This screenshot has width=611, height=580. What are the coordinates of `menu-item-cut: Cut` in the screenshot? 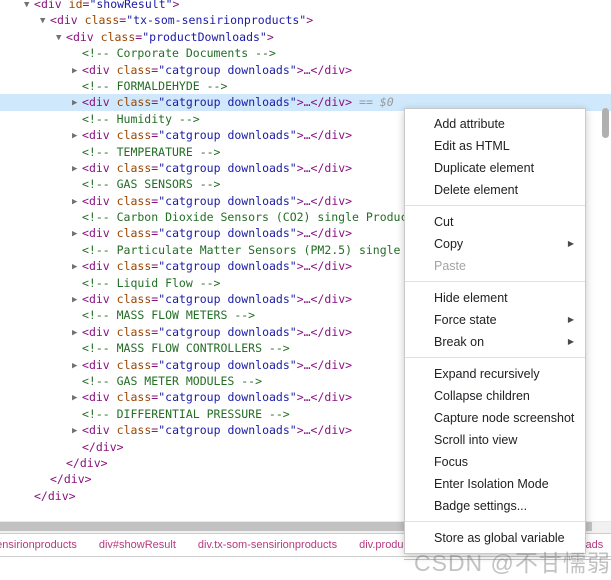 It's located at (495, 222).